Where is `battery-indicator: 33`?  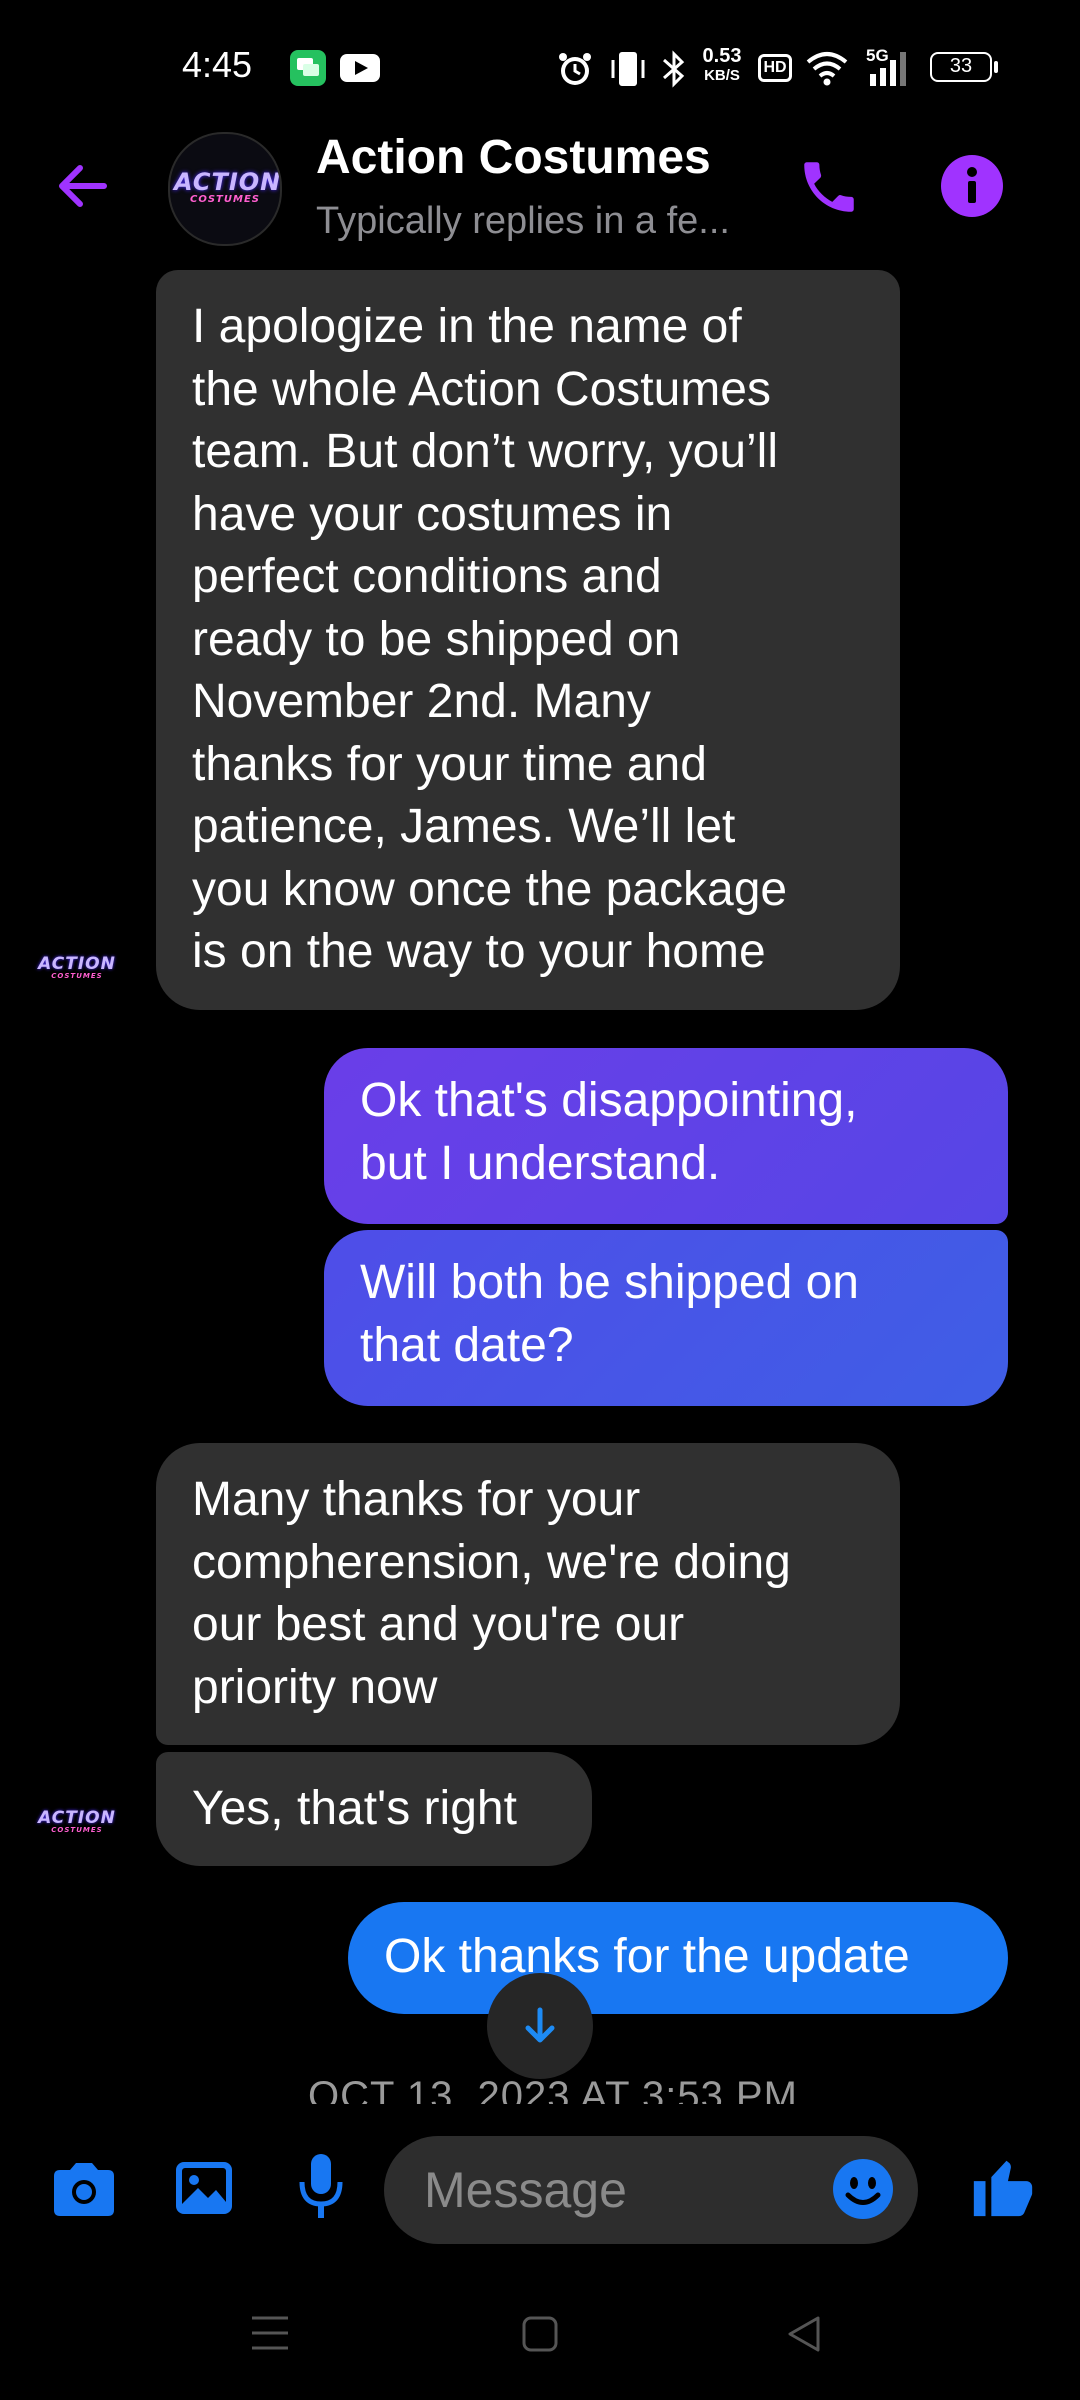 battery-indicator: 33 is located at coordinates (961, 67).